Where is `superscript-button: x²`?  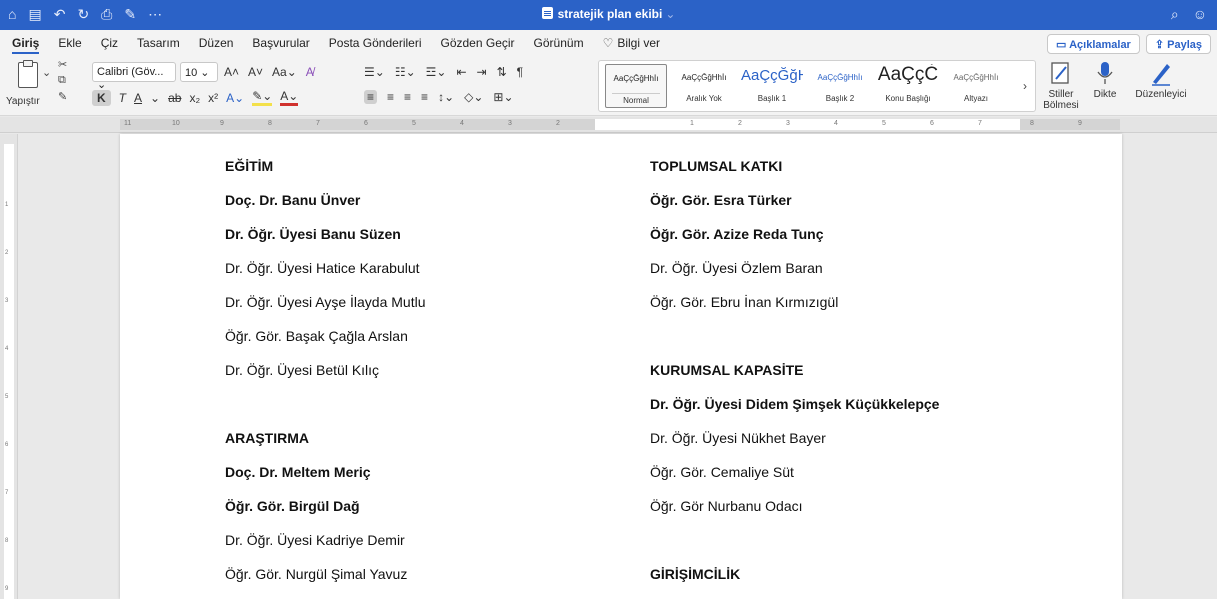 superscript-button: x² is located at coordinates (213, 98).